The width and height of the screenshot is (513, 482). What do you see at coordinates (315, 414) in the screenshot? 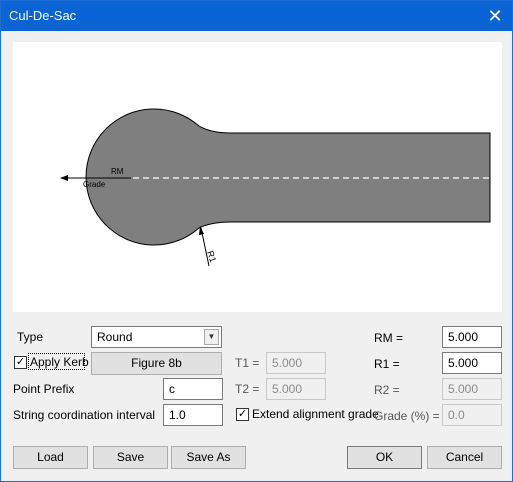
I see `extend-grade-label: Extend alignment grade` at bounding box center [315, 414].